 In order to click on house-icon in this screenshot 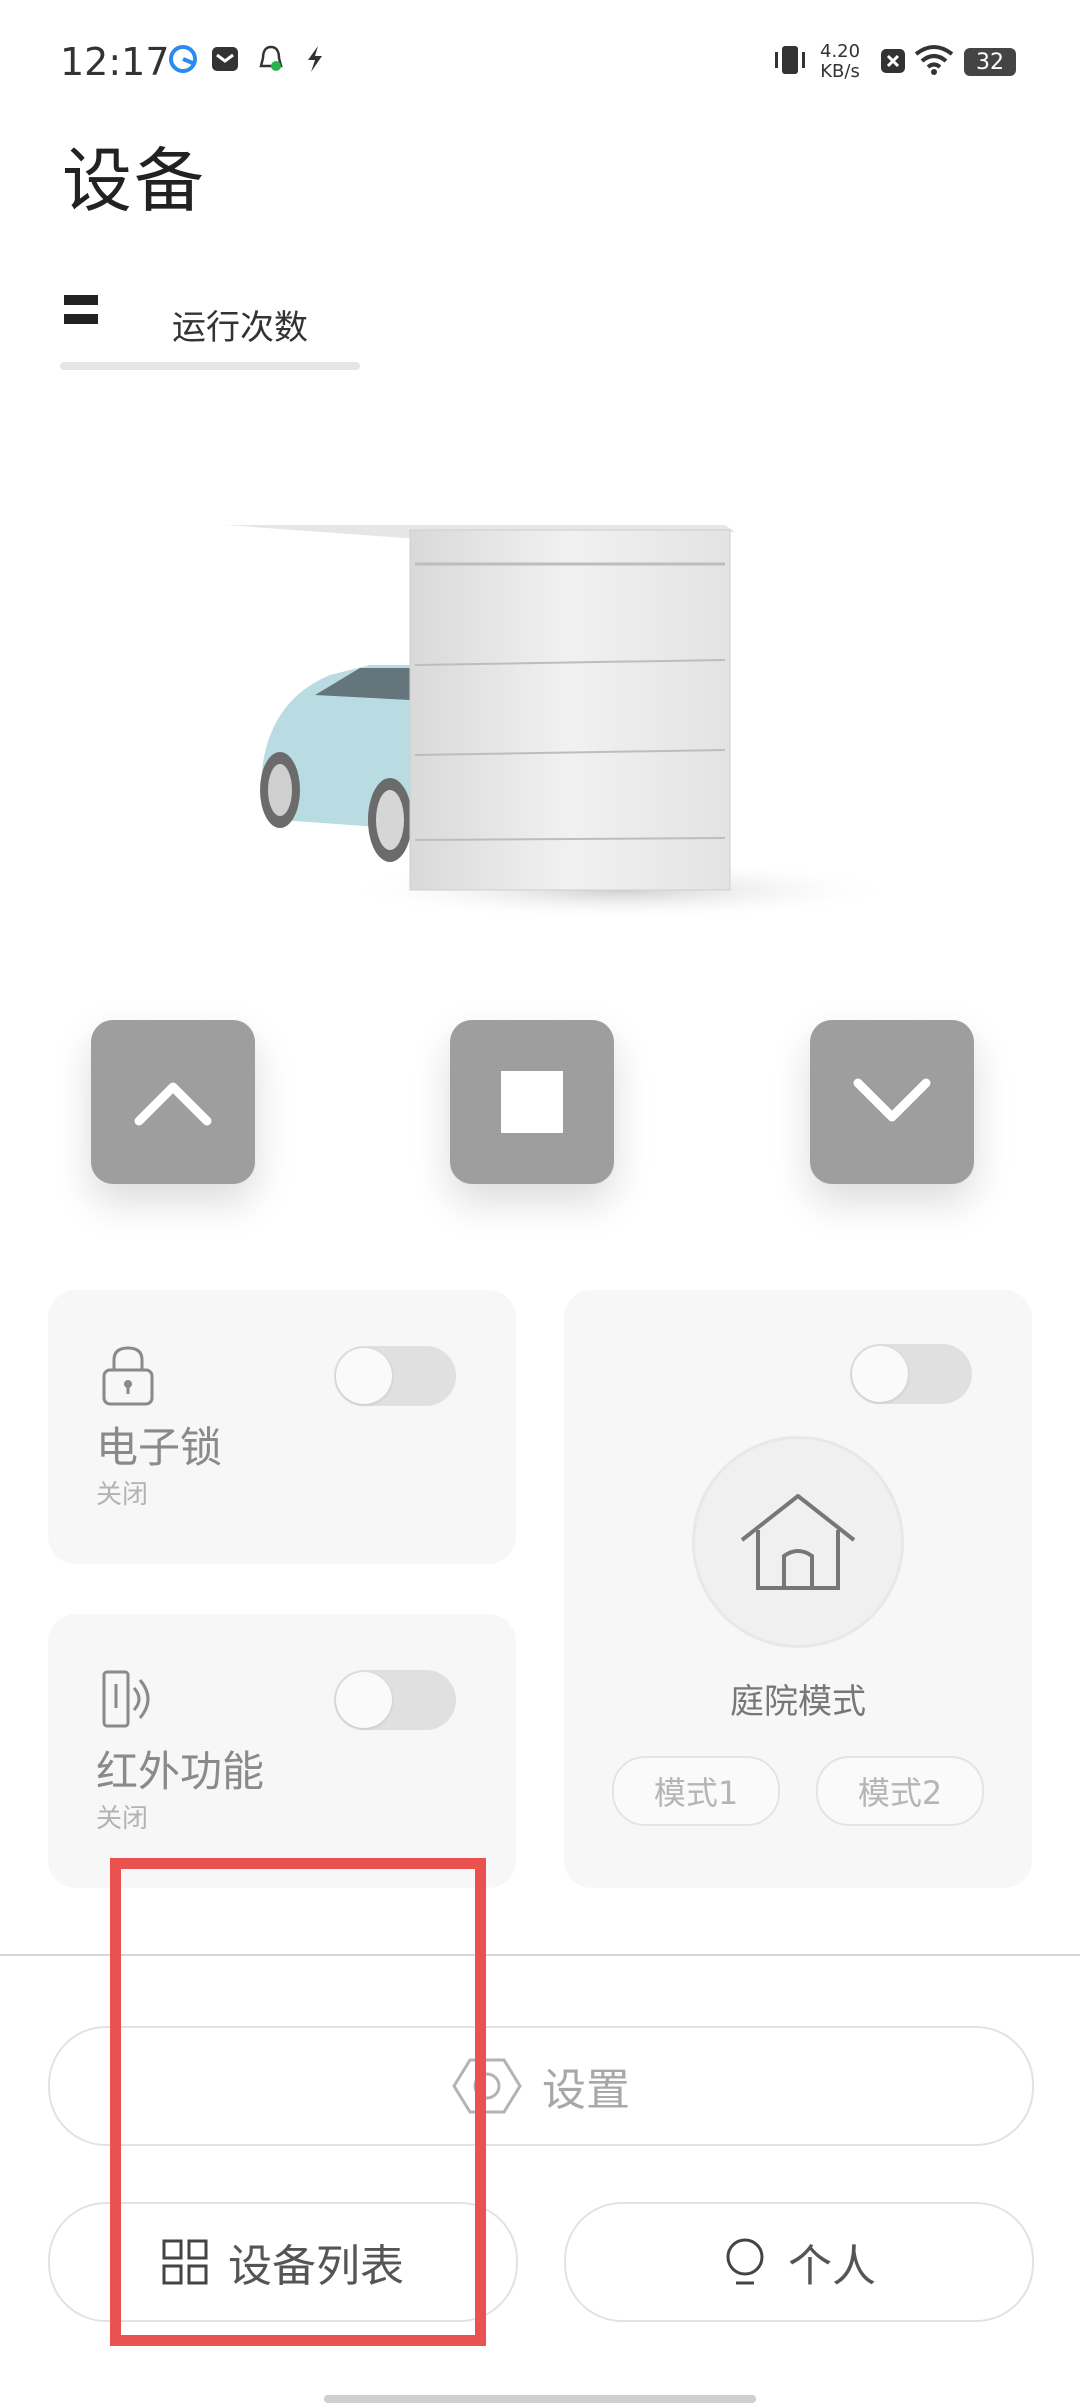, I will do `click(798, 1542)`.